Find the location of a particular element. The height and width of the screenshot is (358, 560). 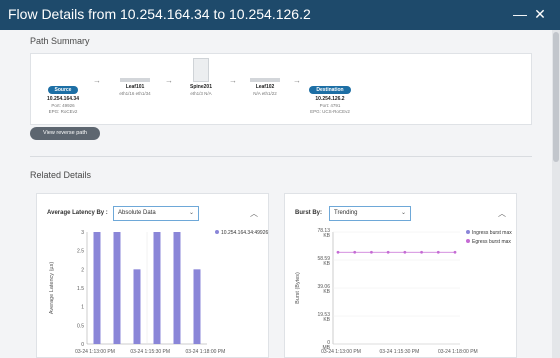

y-tick-label: 0.5 is located at coordinates (80, 326).